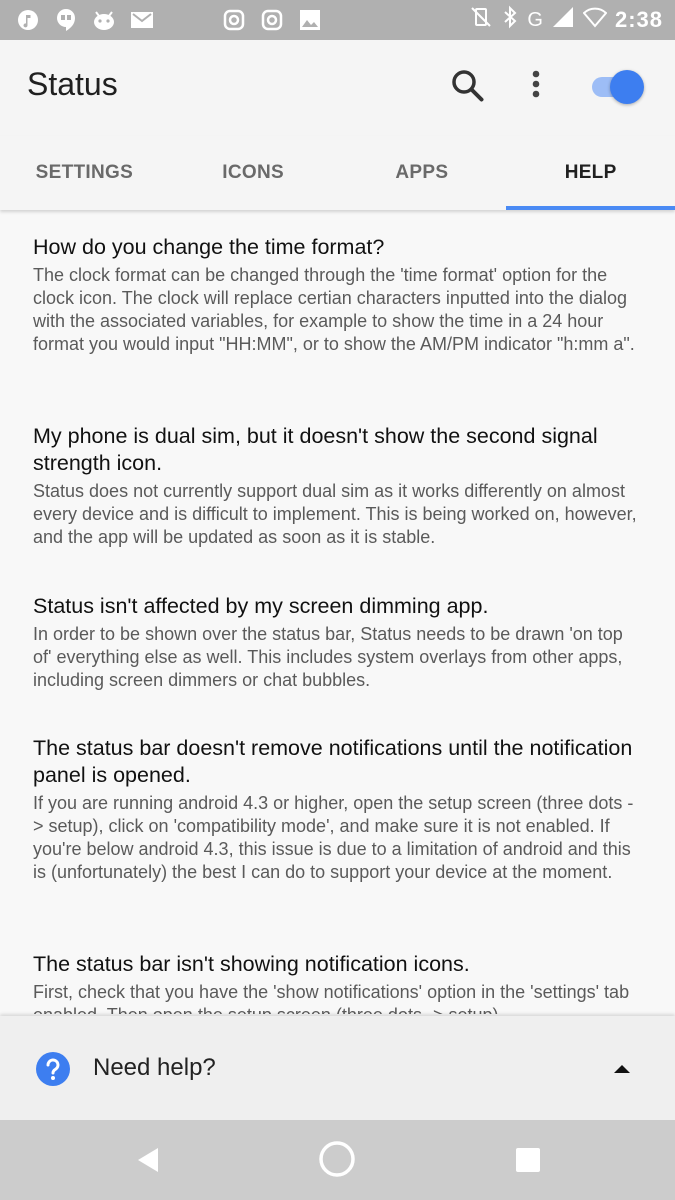 Image resolution: width=675 pixels, height=1200 pixels. Describe the element at coordinates (142, 20) in the screenshot. I see `gmail-icon` at that location.